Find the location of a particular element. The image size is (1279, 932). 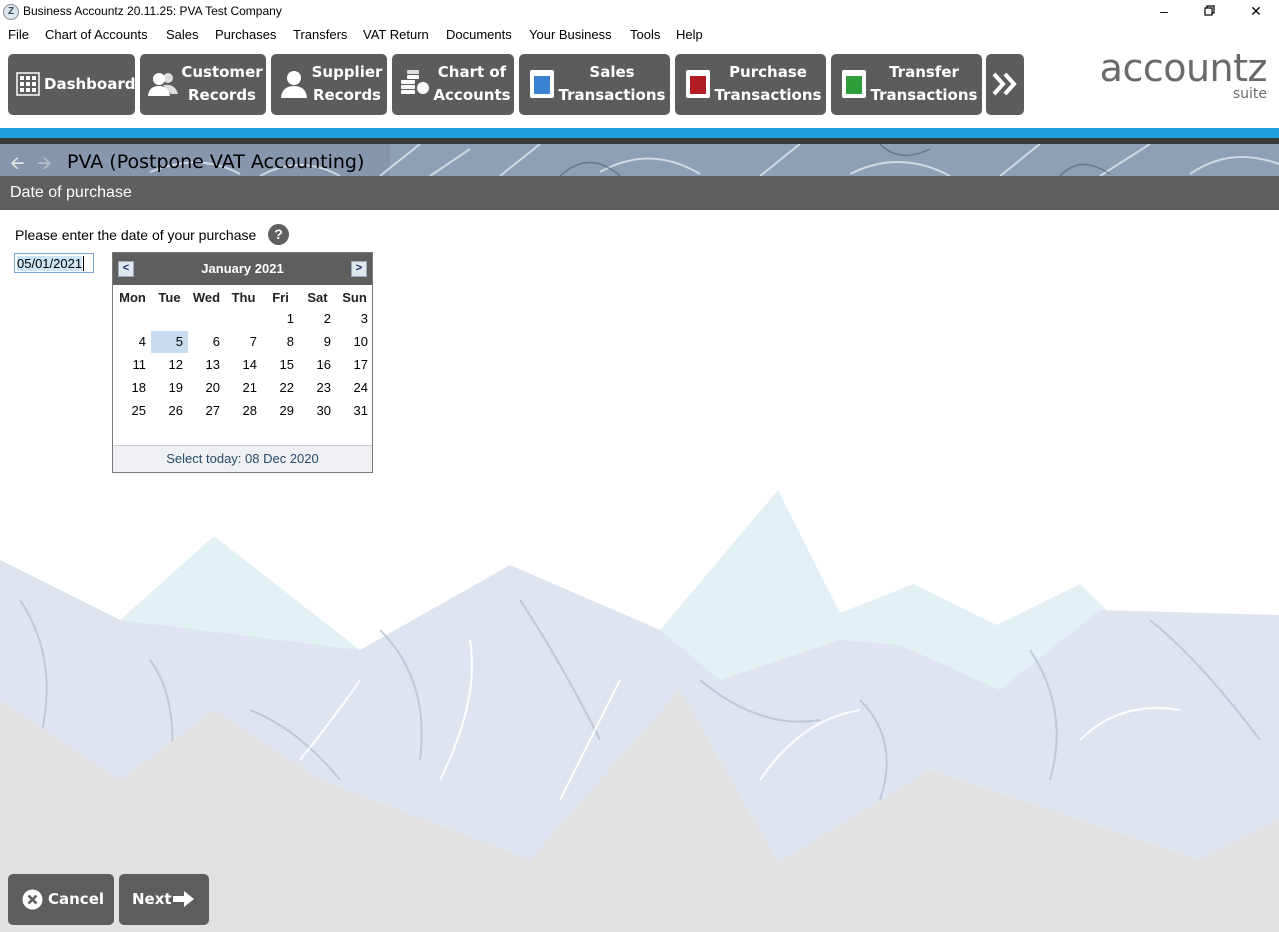

logo-text: accountz is located at coordinates (1183, 68).